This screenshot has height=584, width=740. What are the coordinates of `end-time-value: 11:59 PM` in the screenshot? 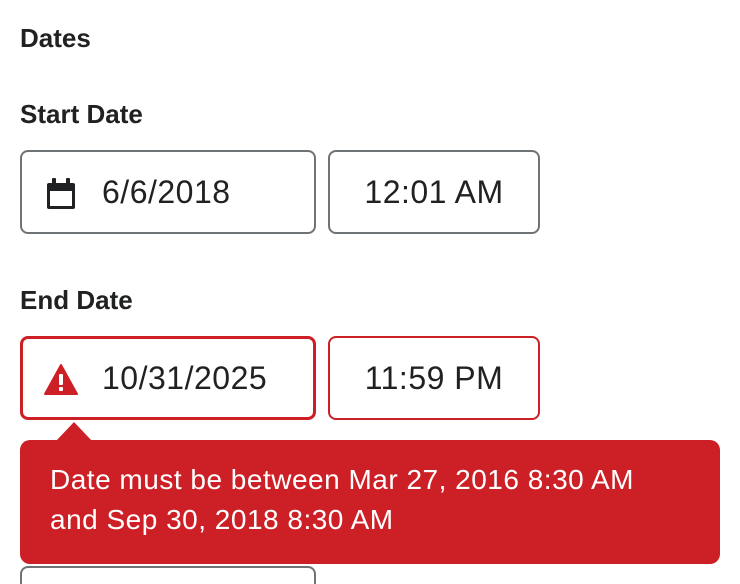 It's located at (434, 378).